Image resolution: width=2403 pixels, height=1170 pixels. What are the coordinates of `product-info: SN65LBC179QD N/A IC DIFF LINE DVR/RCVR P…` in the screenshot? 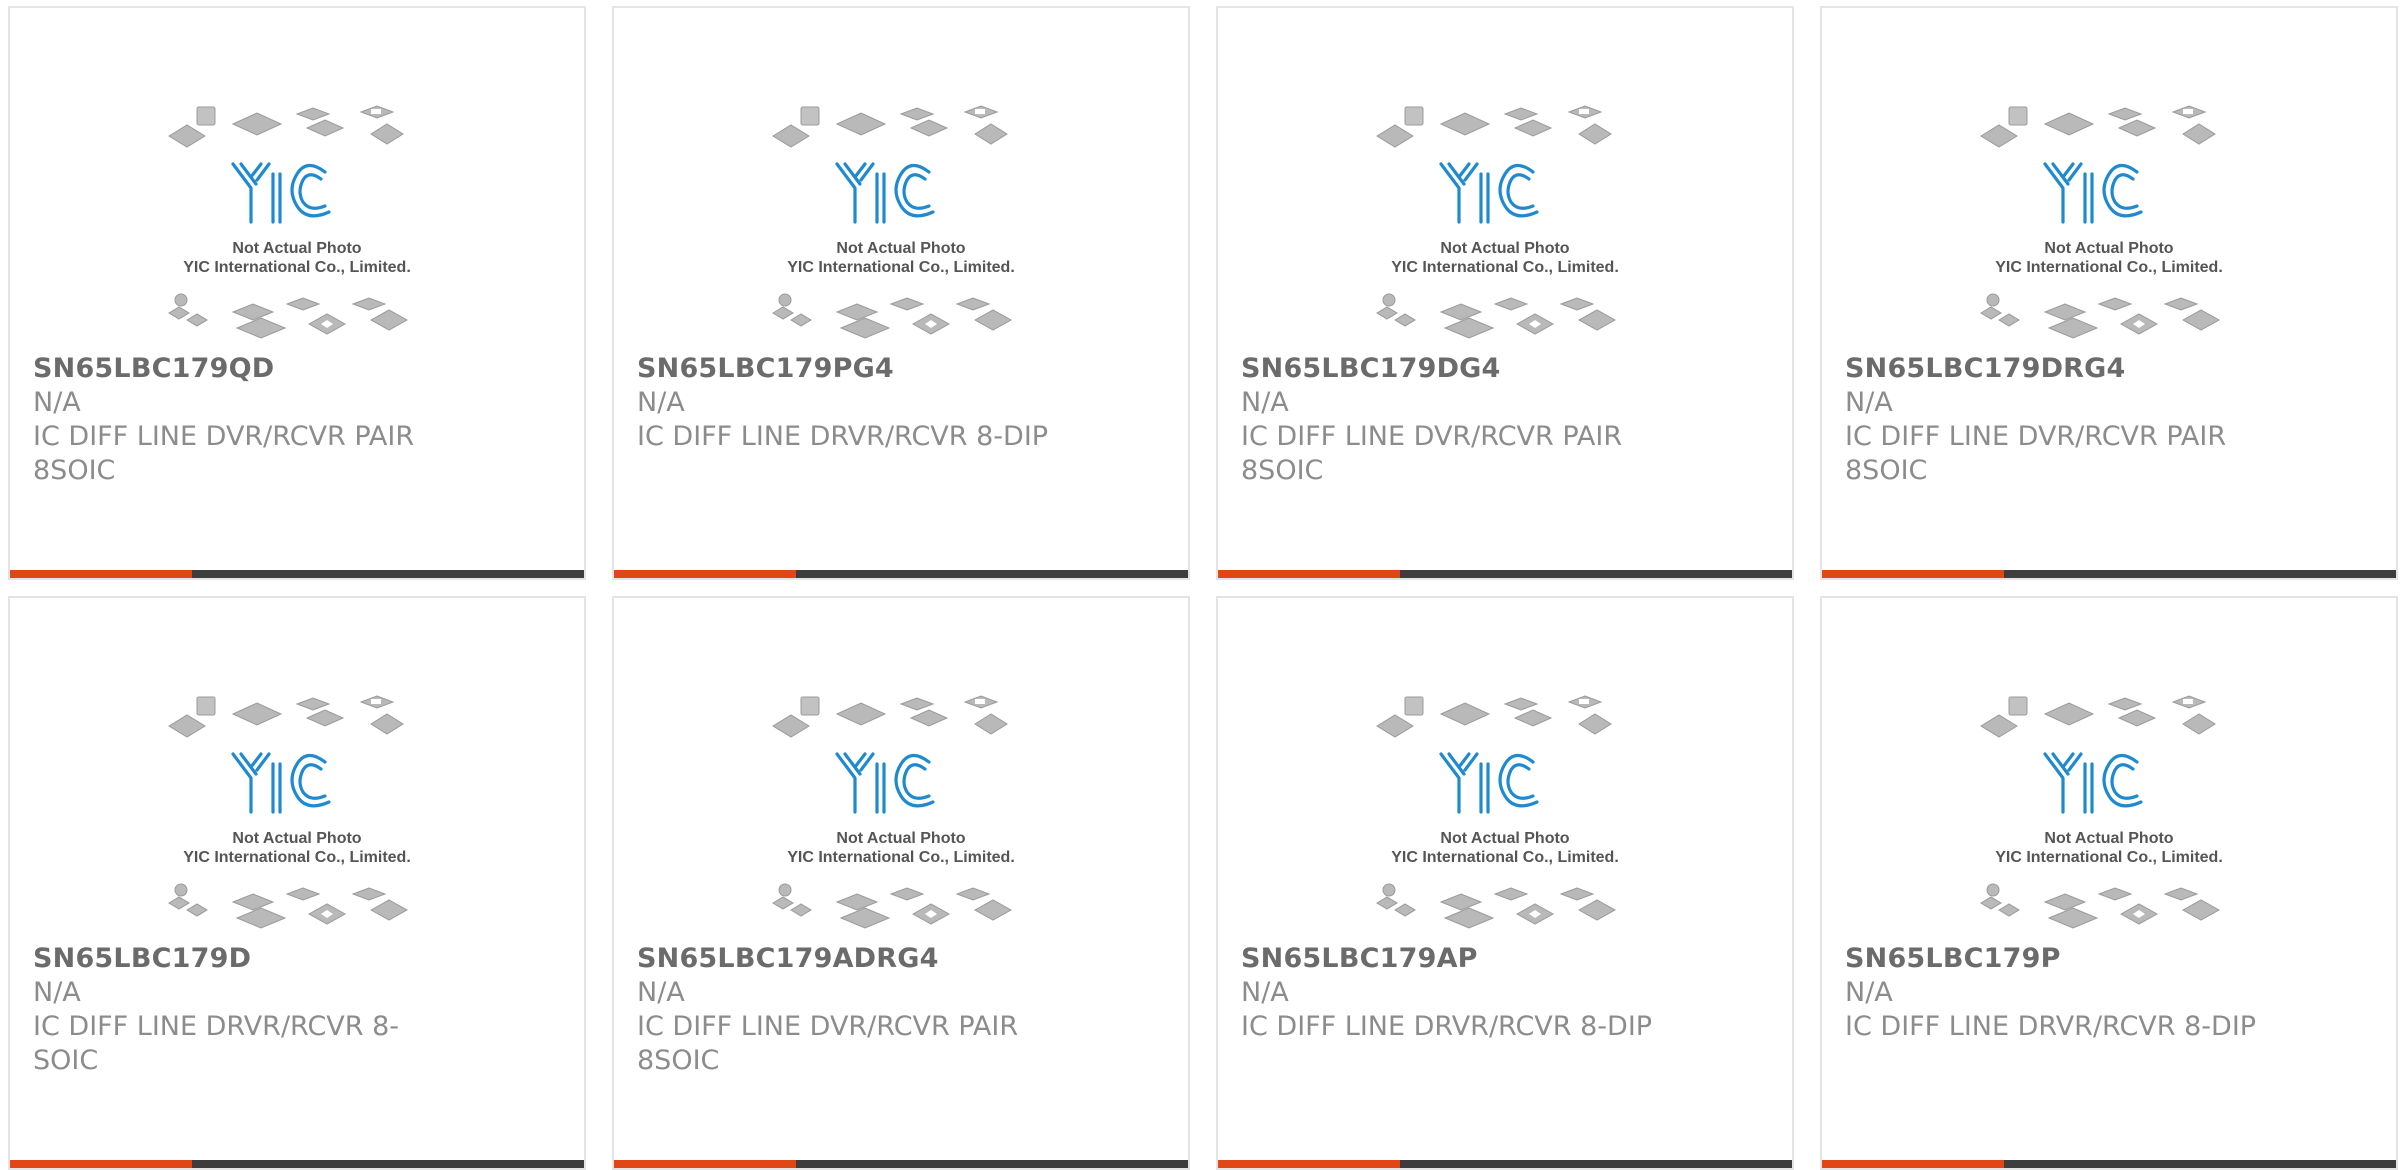 It's located at (298, 420).